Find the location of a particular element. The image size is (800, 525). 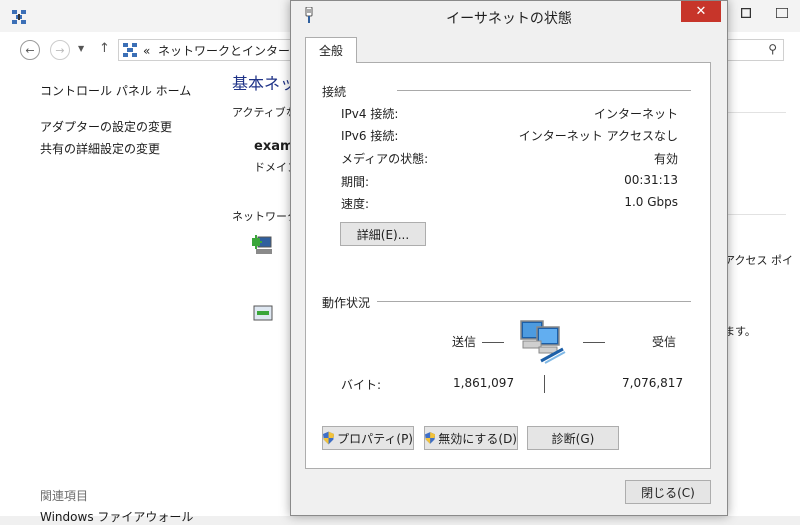

change-adapter-settings-link: アダプターの設定の変更 is located at coordinates (106, 126).